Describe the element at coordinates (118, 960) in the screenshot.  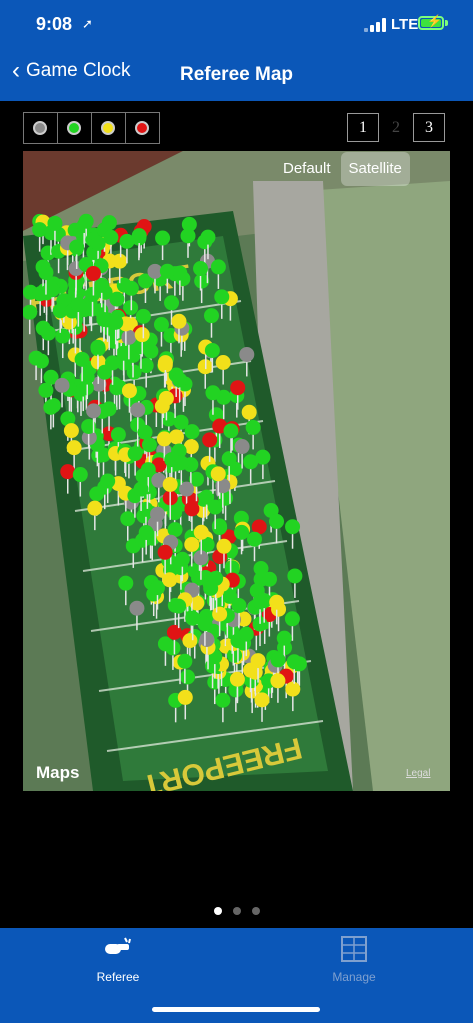
I see `tab-referee: Referee` at that location.